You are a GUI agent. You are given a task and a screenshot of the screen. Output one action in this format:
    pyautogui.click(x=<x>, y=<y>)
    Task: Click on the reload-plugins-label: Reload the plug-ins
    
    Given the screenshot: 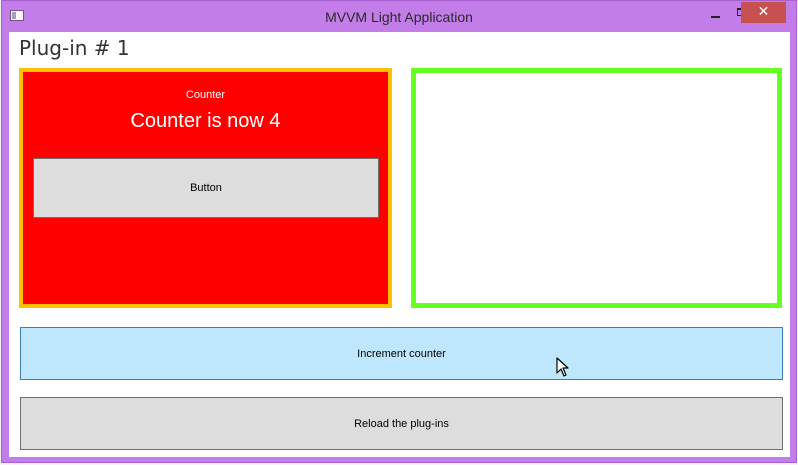 What is the action you would take?
    pyautogui.click(x=401, y=423)
    